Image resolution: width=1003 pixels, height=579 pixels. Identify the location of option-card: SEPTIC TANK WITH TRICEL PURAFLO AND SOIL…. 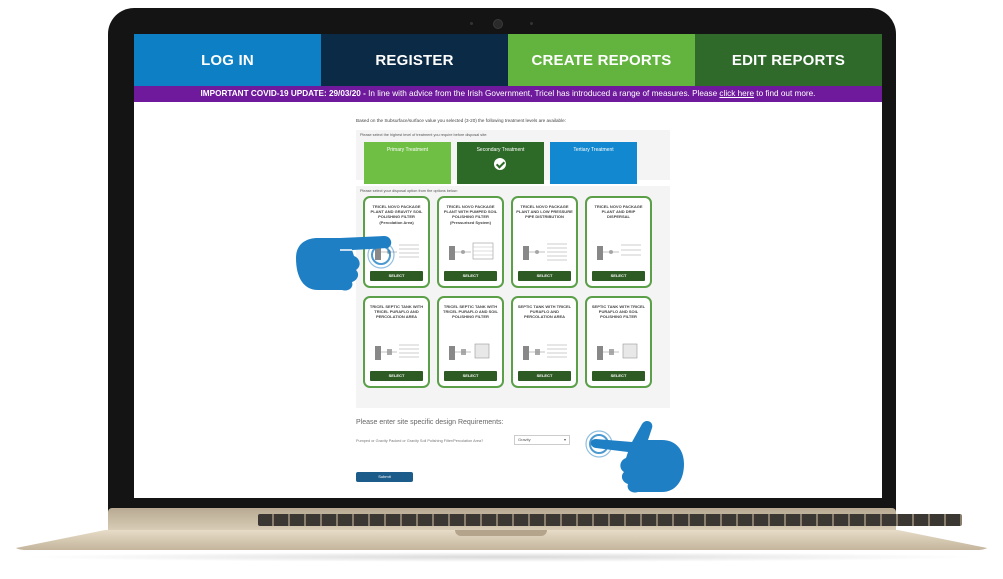
(618, 342).